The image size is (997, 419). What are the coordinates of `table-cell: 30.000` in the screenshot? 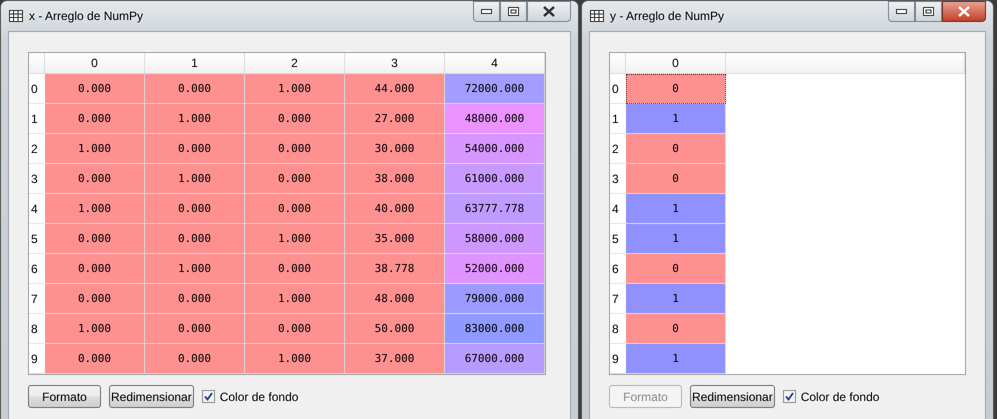 It's located at (395, 149).